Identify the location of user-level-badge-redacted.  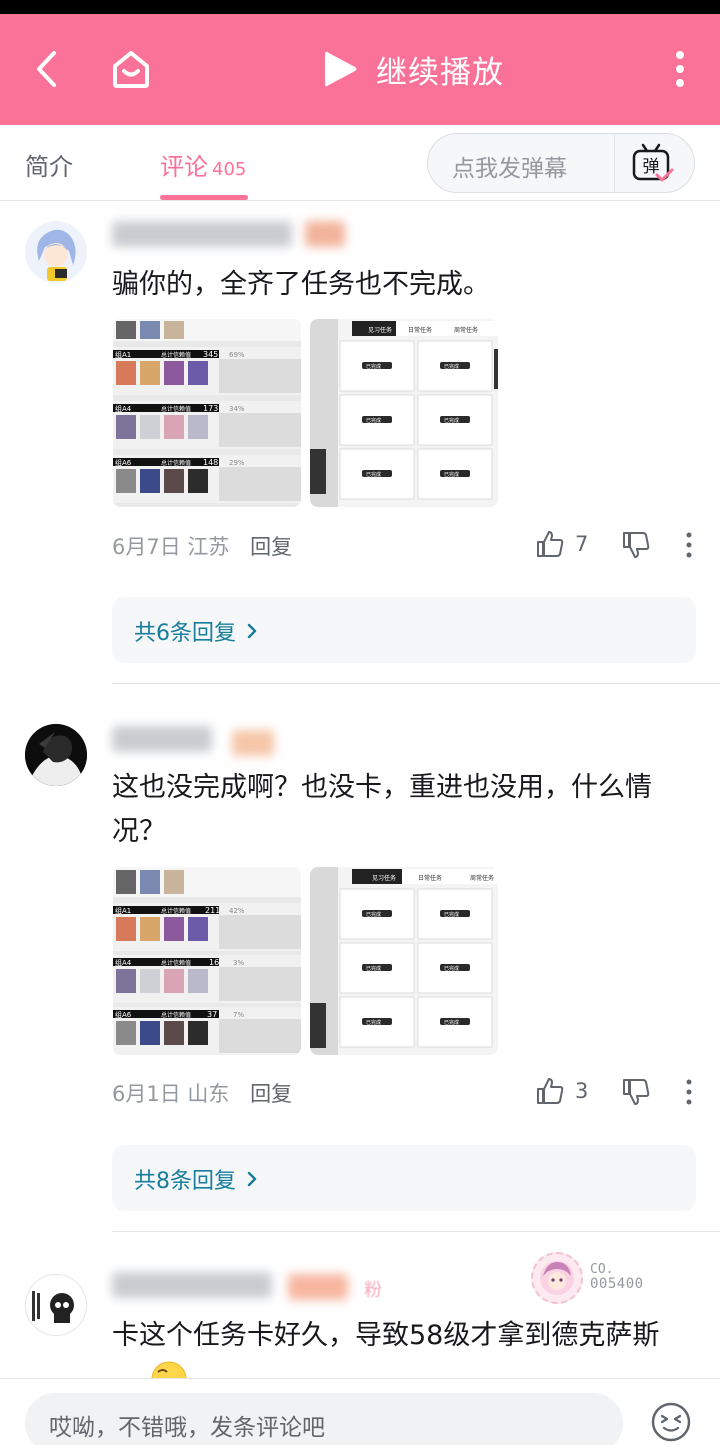
(325, 234).